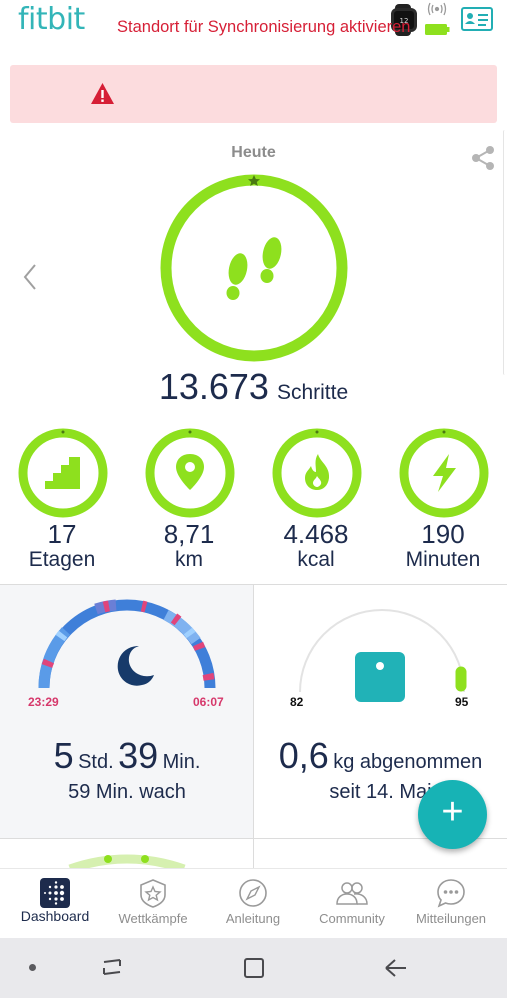 The image size is (507, 998). Describe the element at coordinates (253, 152) in the screenshot. I see `date-label: Heute` at that location.